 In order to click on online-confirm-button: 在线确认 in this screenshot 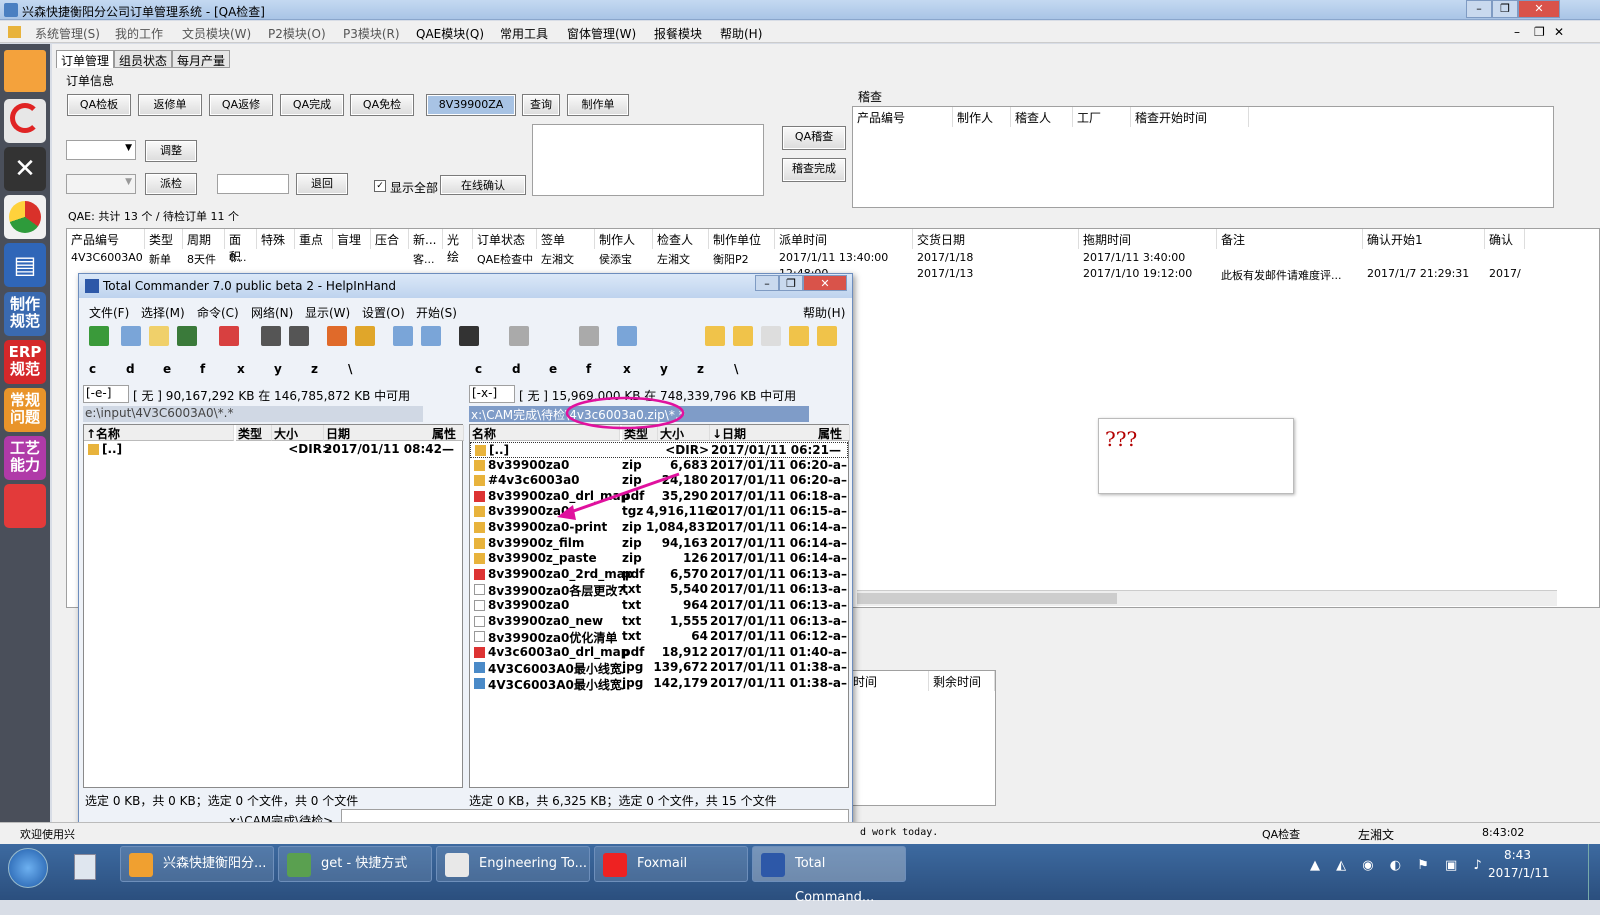, I will do `click(483, 185)`.